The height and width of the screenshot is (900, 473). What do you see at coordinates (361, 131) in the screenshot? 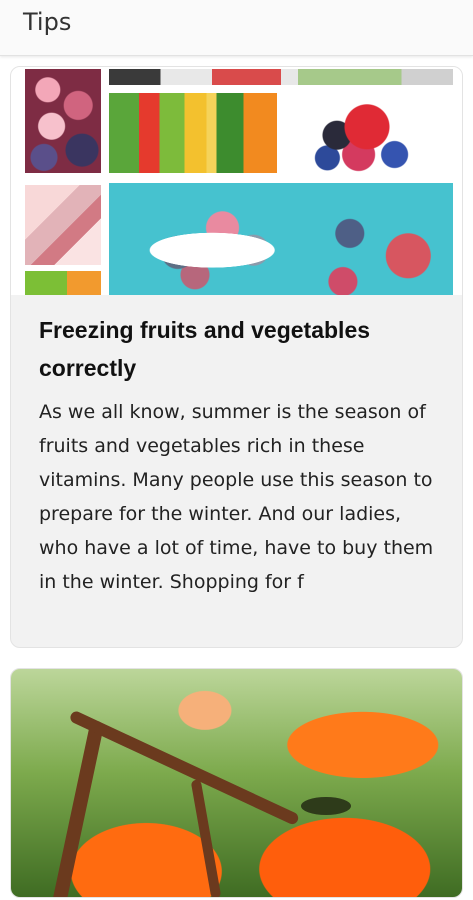
I see `fresh-berries-image` at bounding box center [361, 131].